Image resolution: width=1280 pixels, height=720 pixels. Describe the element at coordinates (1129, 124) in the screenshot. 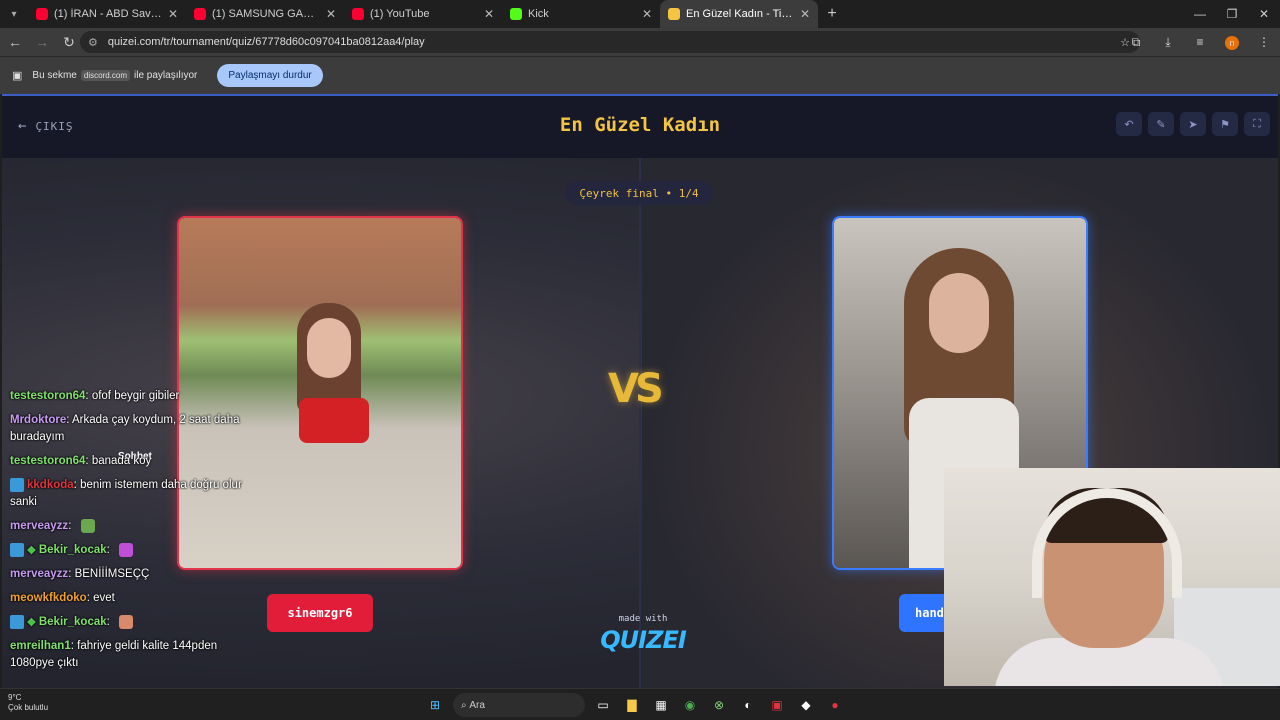

I see `undo-icon: ↶` at that location.